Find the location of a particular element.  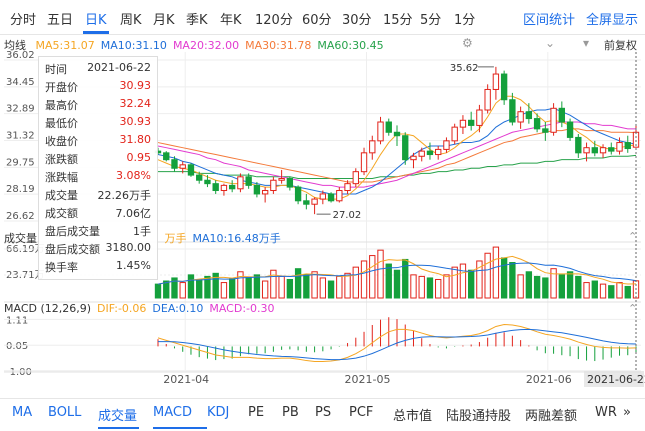

tooltip-key: 最低价 is located at coordinates (61, 123).